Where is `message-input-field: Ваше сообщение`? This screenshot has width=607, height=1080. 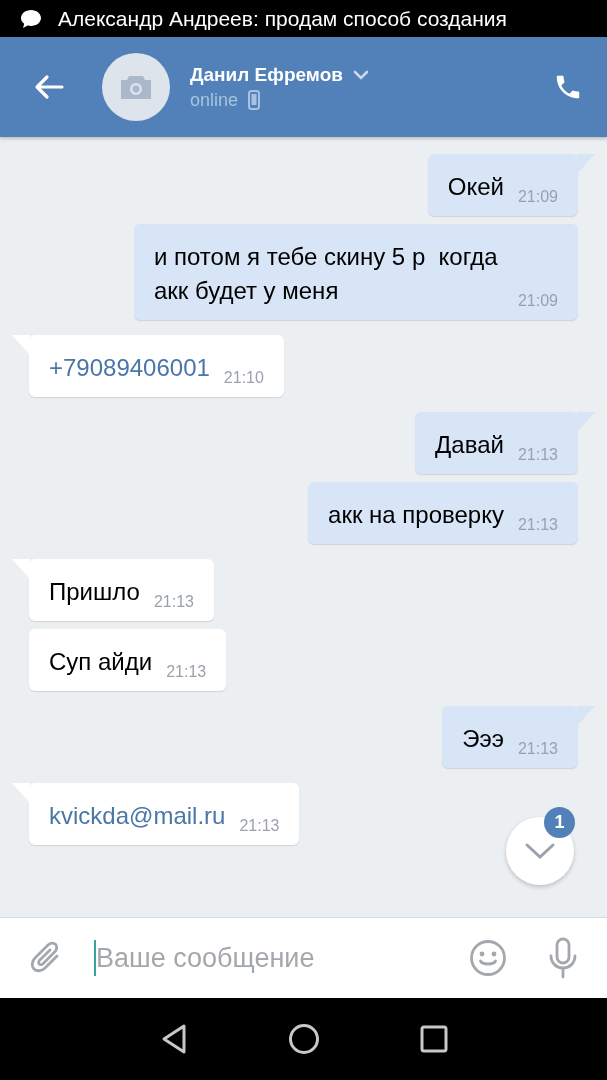
message-input-field: Ваше сообщение is located at coordinates (281, 958).